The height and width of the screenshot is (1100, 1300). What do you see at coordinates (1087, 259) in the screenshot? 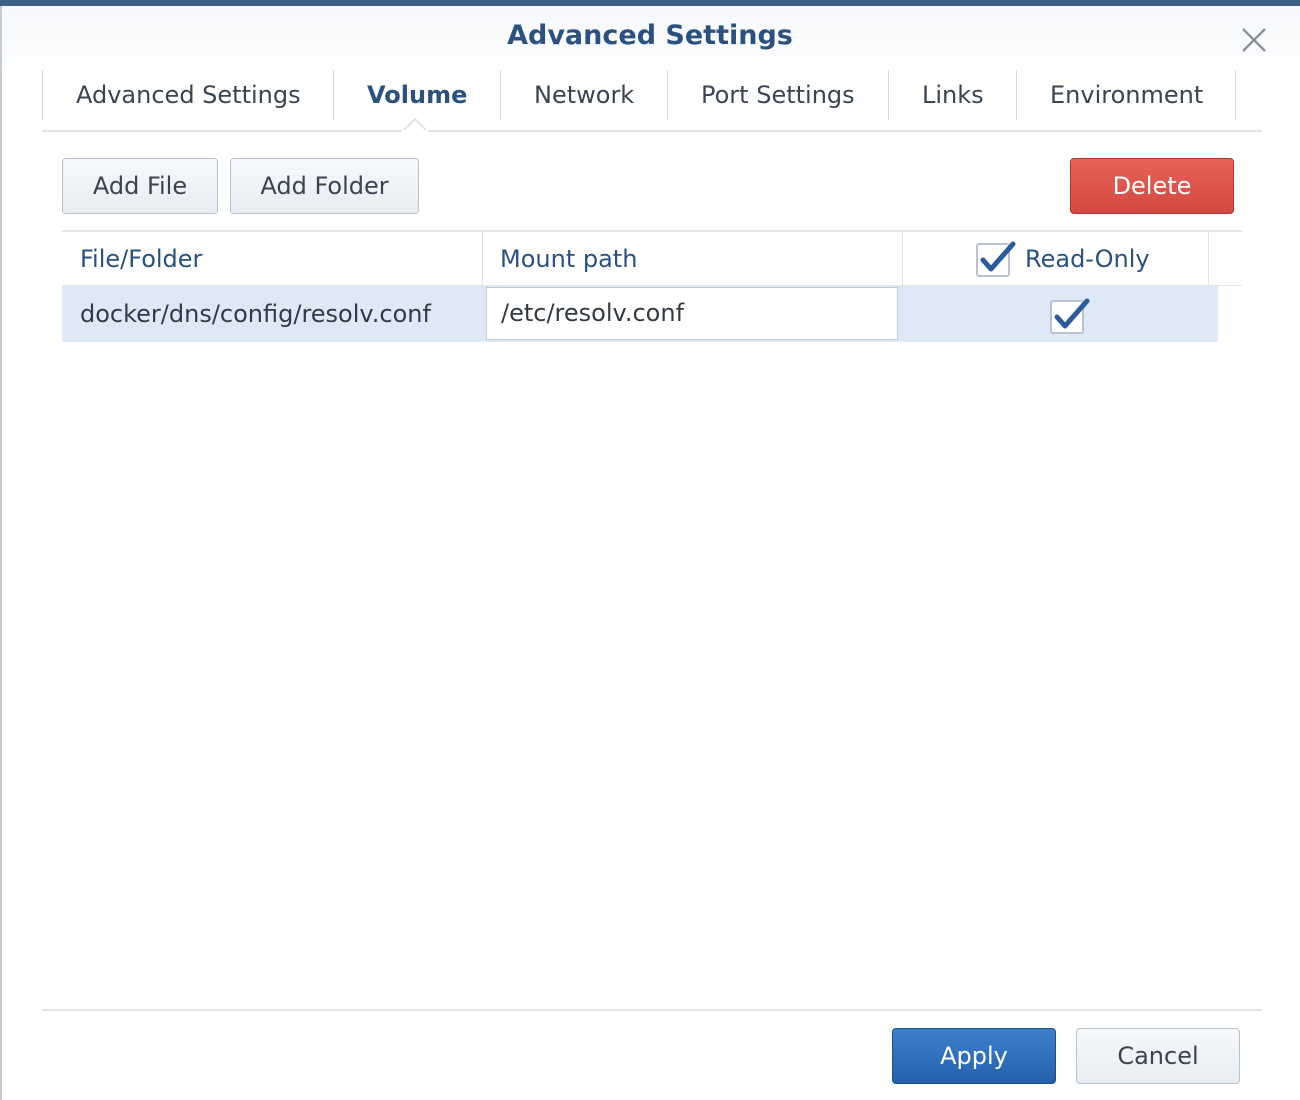
I see `column-header-read-only: Read-Only` at bounding box center [1087, 259].